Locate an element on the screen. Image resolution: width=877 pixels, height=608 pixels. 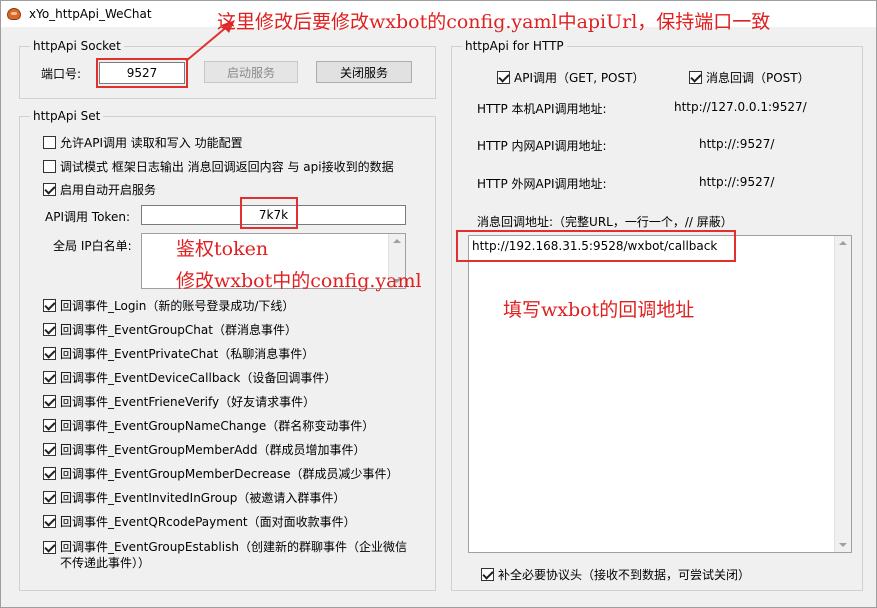
callback-scrollbar is located at coordinates (842, 394).